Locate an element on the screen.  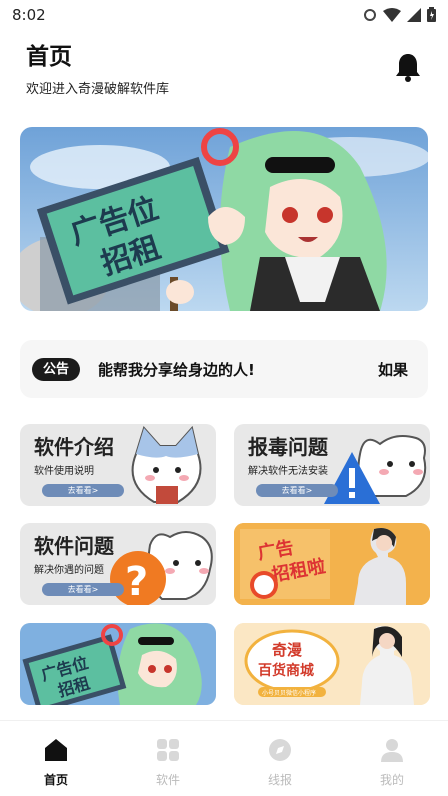
card-virus-issue: 报毒问题 解决软件无法安装 去看看> is located at coordinates (332, 465).